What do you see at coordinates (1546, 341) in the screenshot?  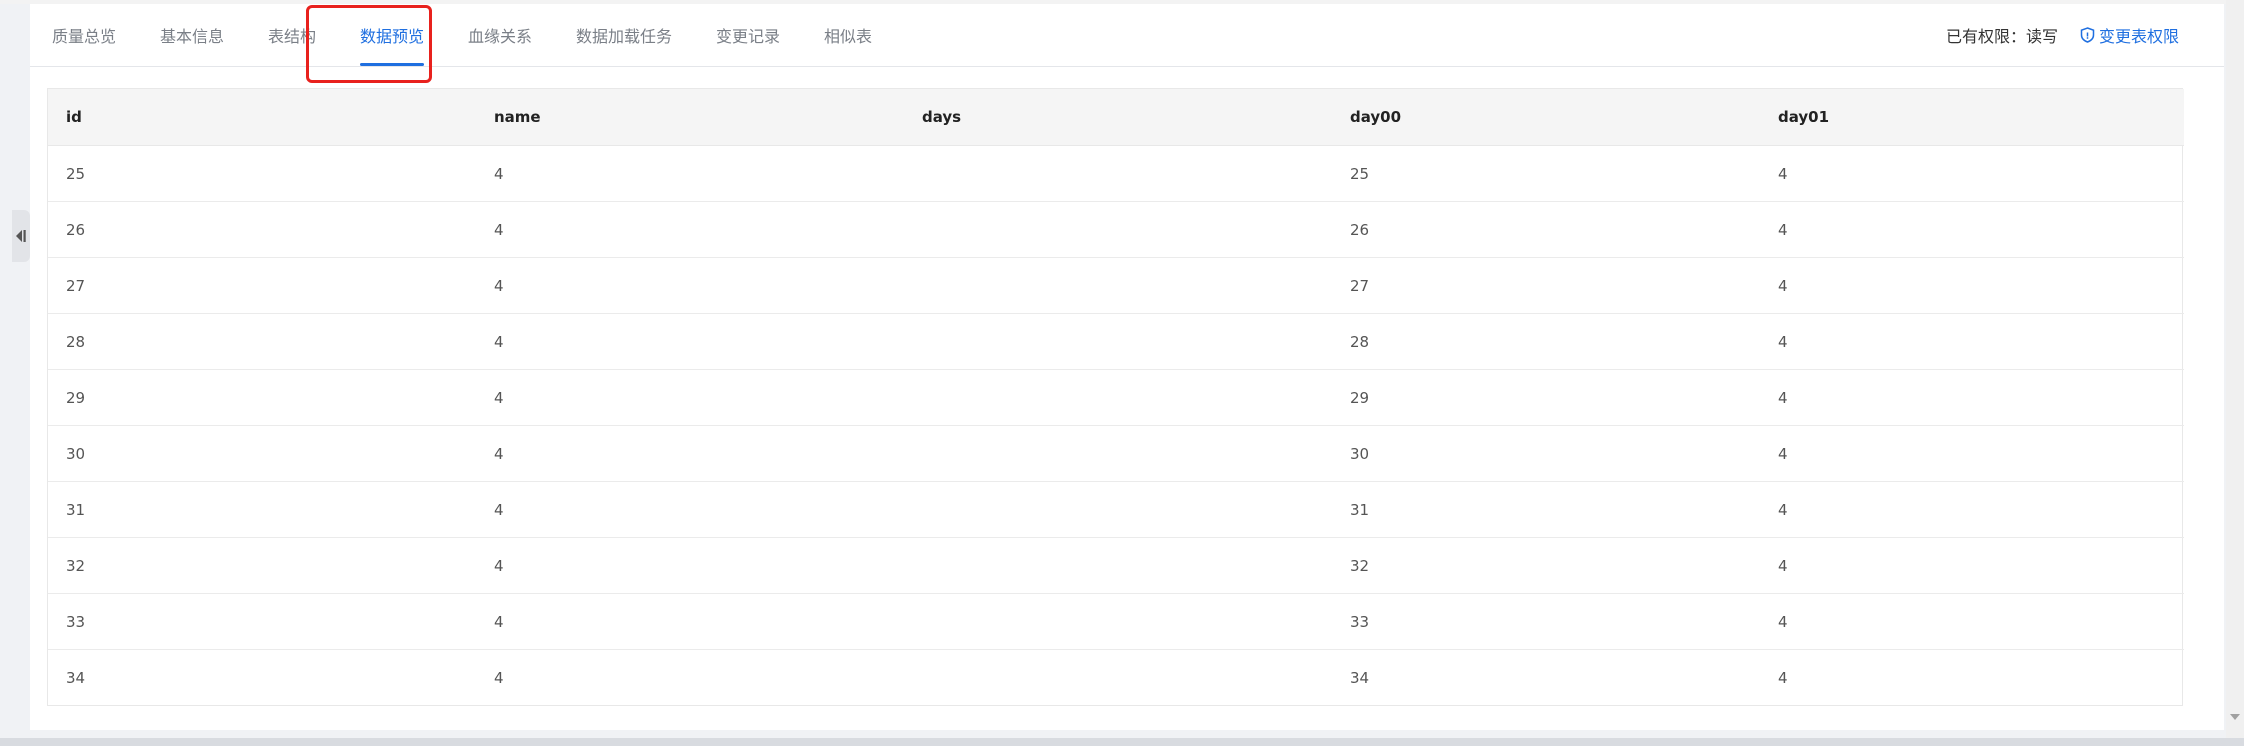 I see `table-cell-day00: 28` at bounding box center [1546, 341].